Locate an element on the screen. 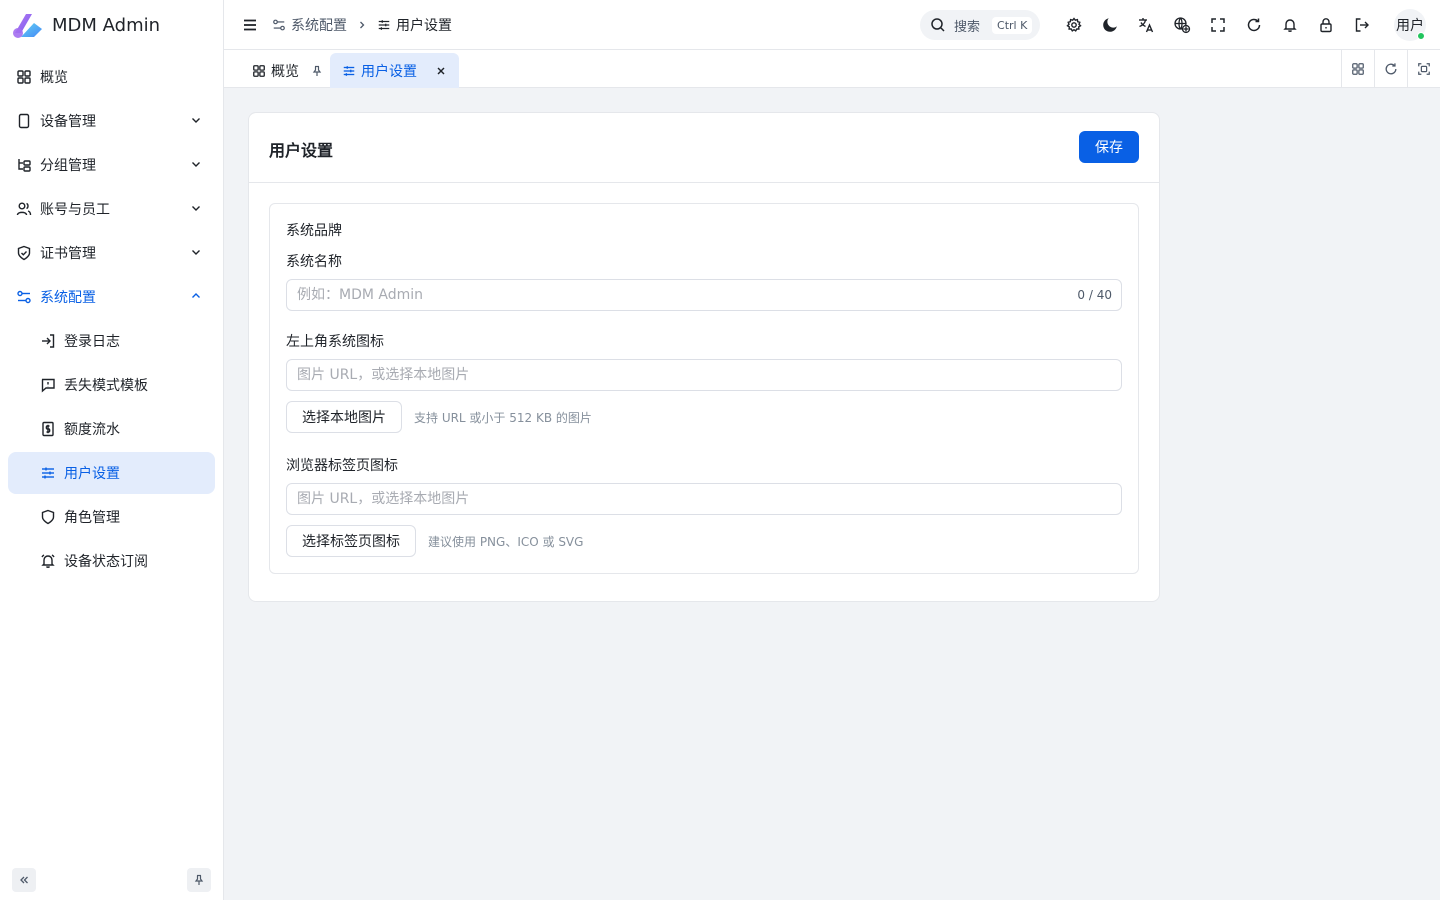 The image size is (1440, 900). chevrons-left-icon is located at coordinates (24, 880).